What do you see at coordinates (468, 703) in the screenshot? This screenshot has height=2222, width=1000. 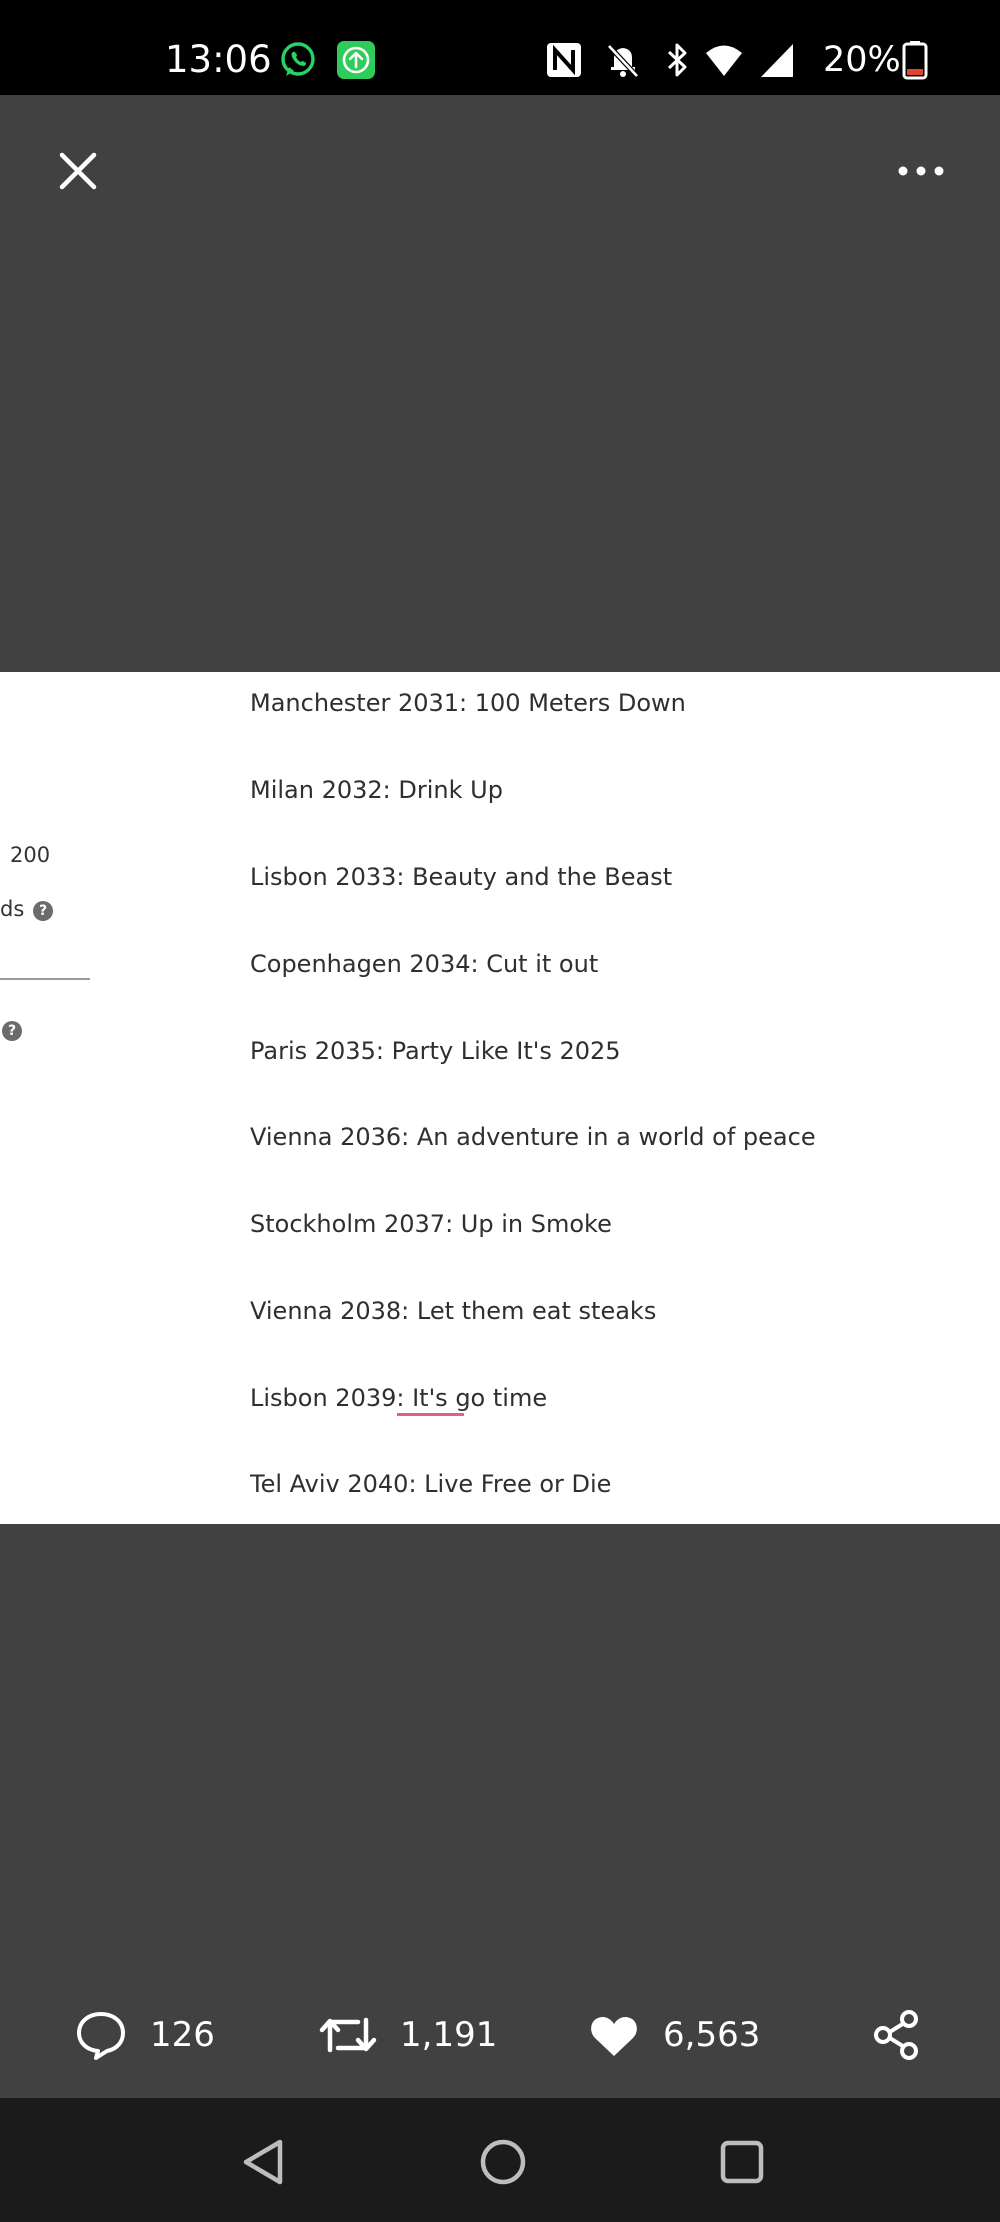 I see `list-item: Manchester 2031: 100 Meters Down` at bounding box center [468, 703].